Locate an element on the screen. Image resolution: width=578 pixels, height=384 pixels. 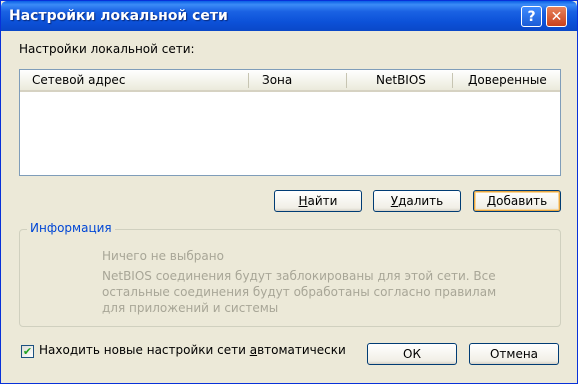
section-label: Настройки локальной сети: is located at coordinates (107, 49).